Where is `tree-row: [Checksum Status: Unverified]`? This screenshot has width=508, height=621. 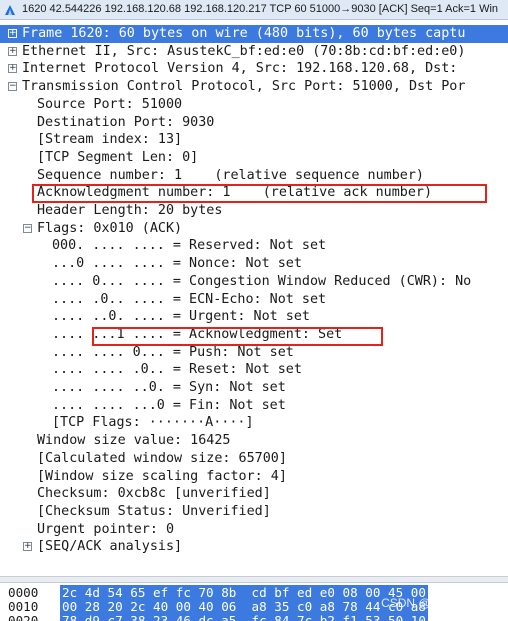 tree-row: [Checksum Status: Unverified] is located at coordinates (254, 512).